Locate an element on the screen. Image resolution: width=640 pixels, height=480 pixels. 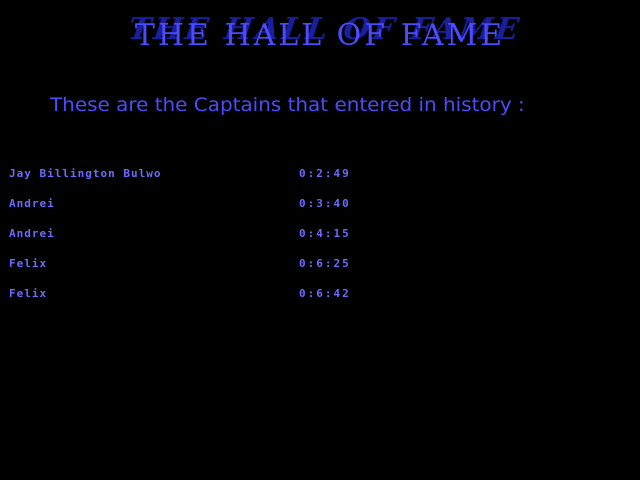
page-title: THE HALL OF FAME THE HALL OF FAME is located at coordinates (320, 38).